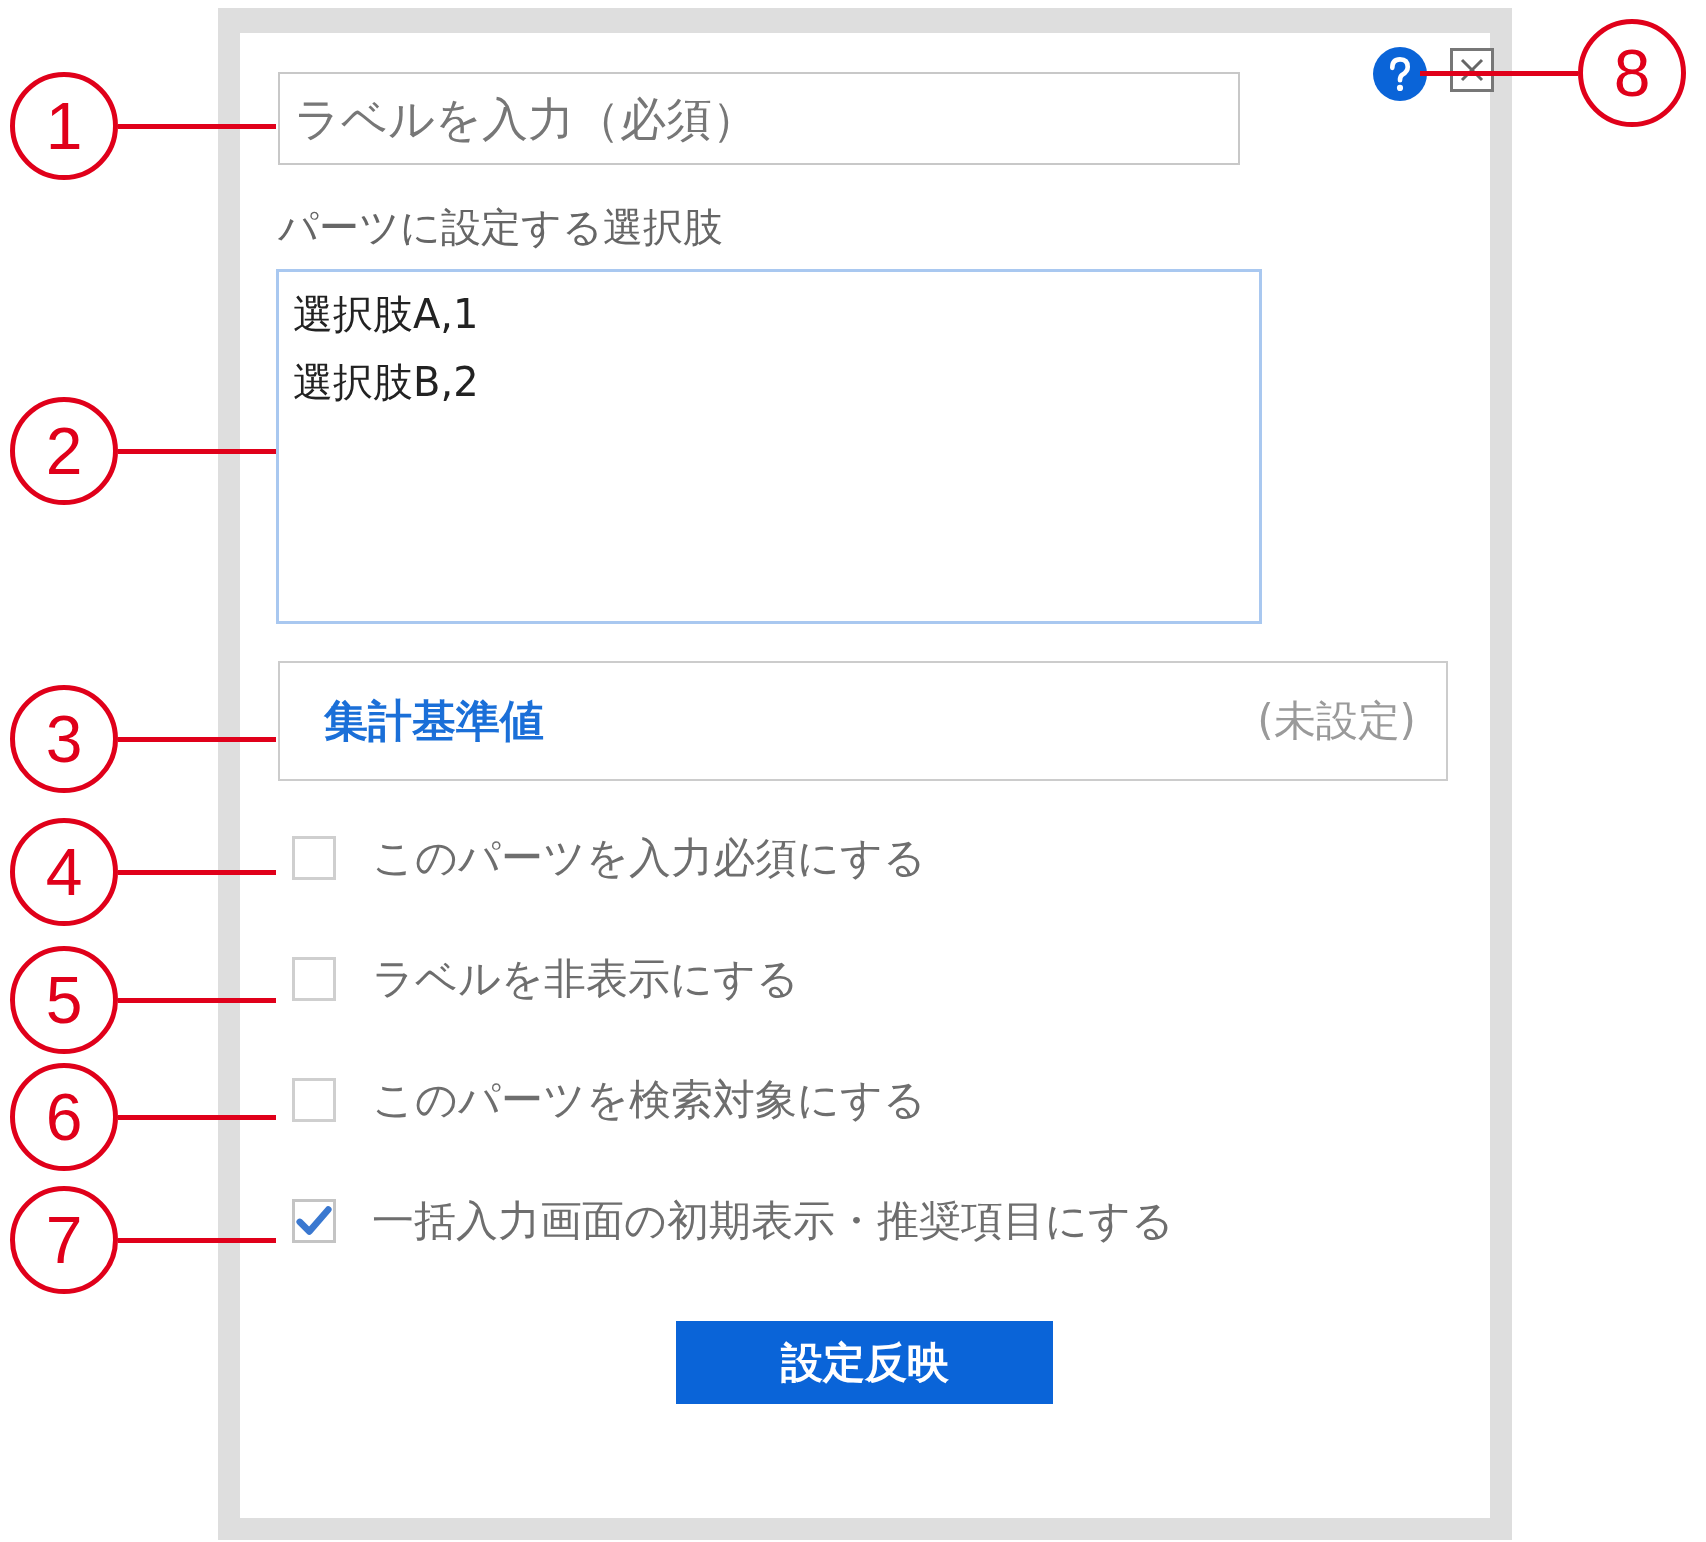 This screenshot has width=1706, height=1542. I want to click on checkbox-label: ラベルを非表示にする, so click(585, 978).